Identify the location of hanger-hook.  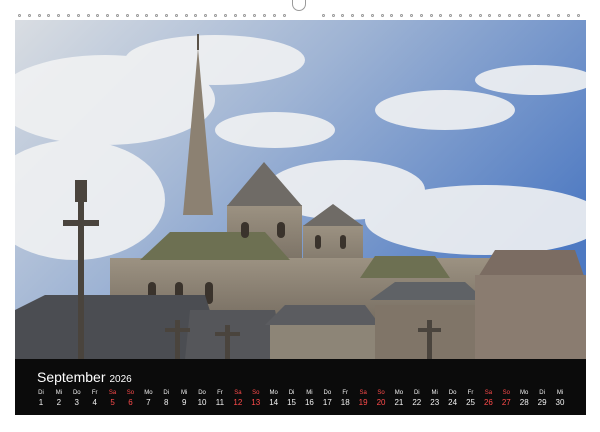
(299, 5).